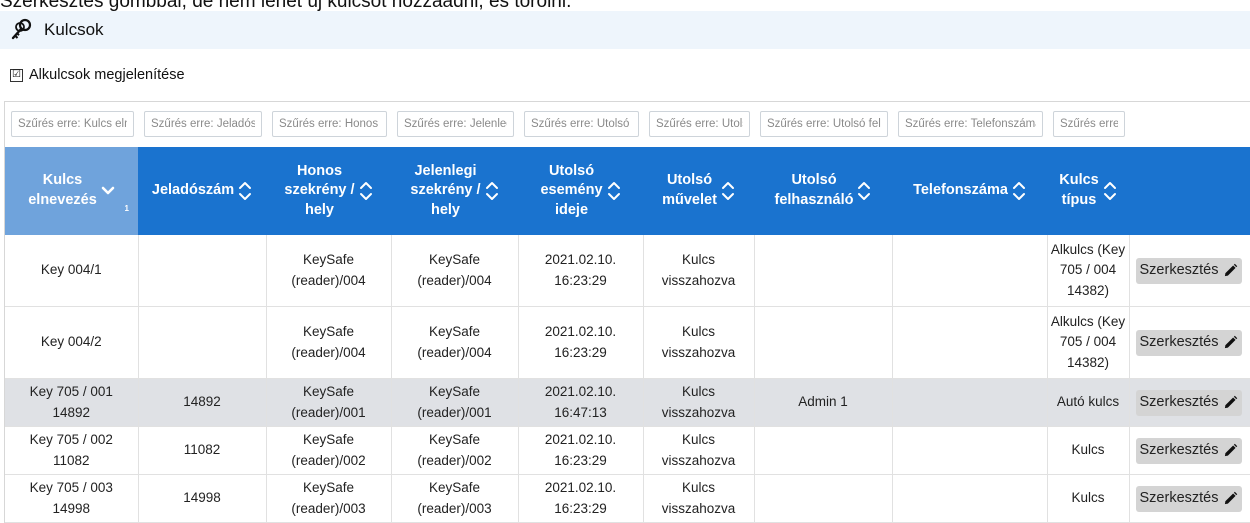  I want to click on filter-input-last-action, so click(699, 124).